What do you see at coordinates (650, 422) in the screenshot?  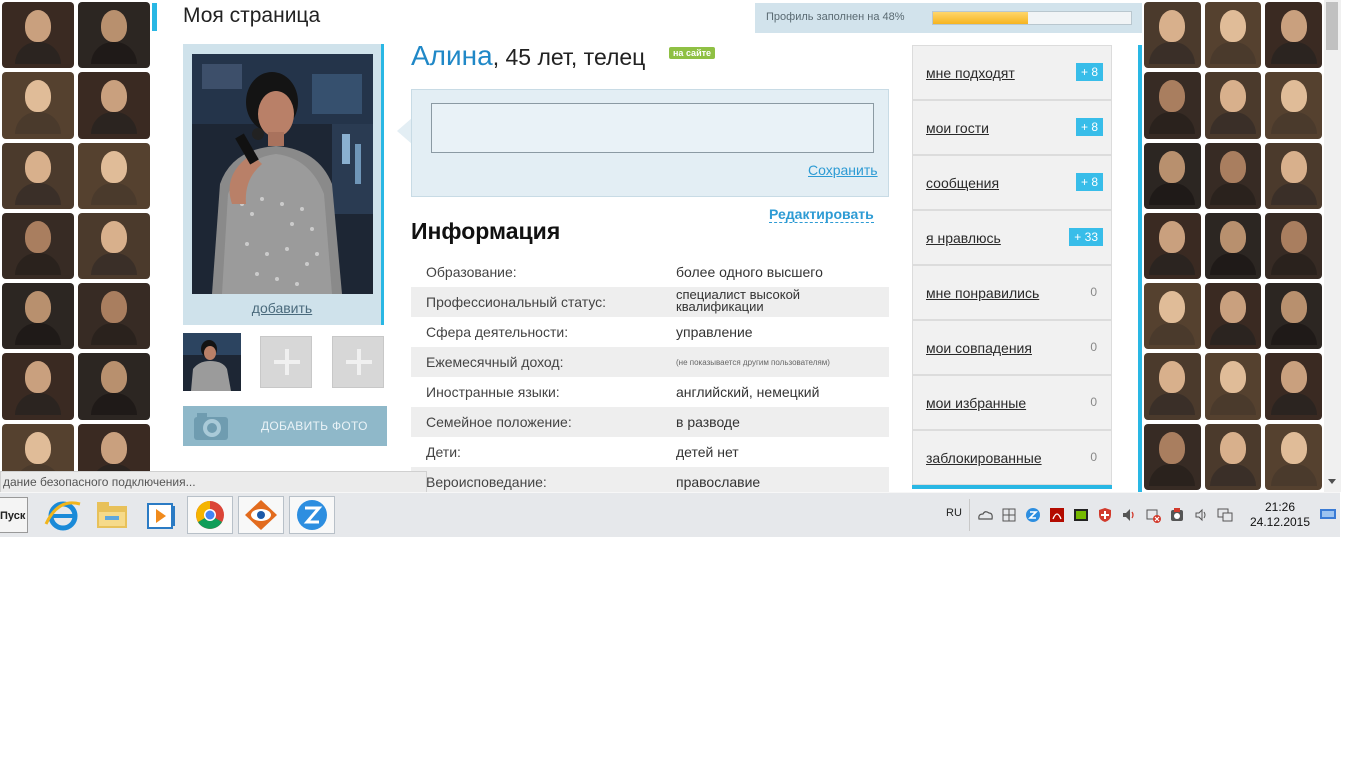 I see `info-row: Семейное положение: в разводе` at bounding box center [650, 422].